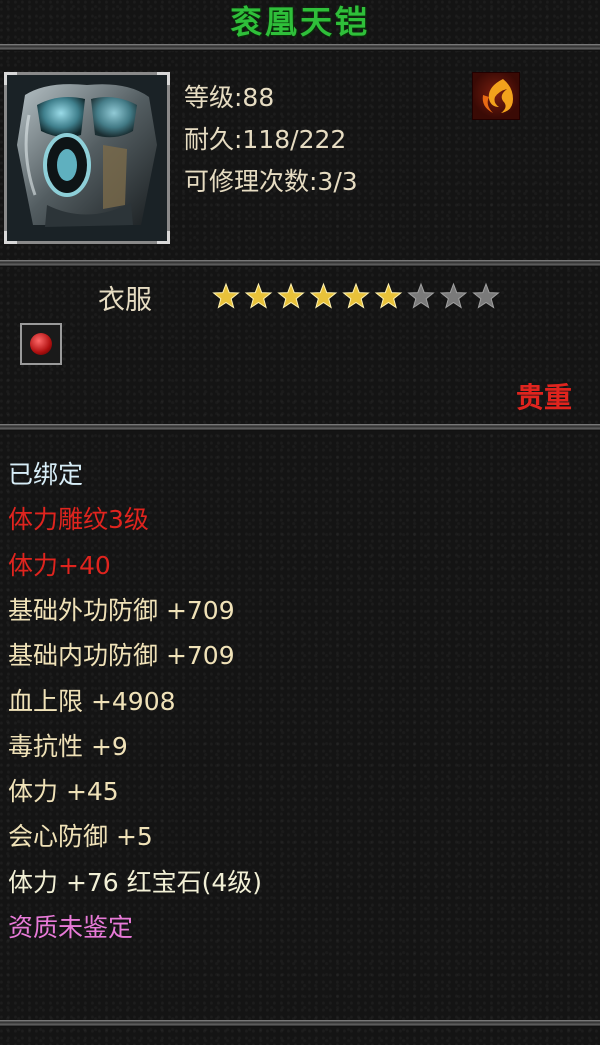 This screenshot has height=1045, width=600. Describe the element at coordinates (496, 96) in the screenshot. I see `fire-icon` at that location.